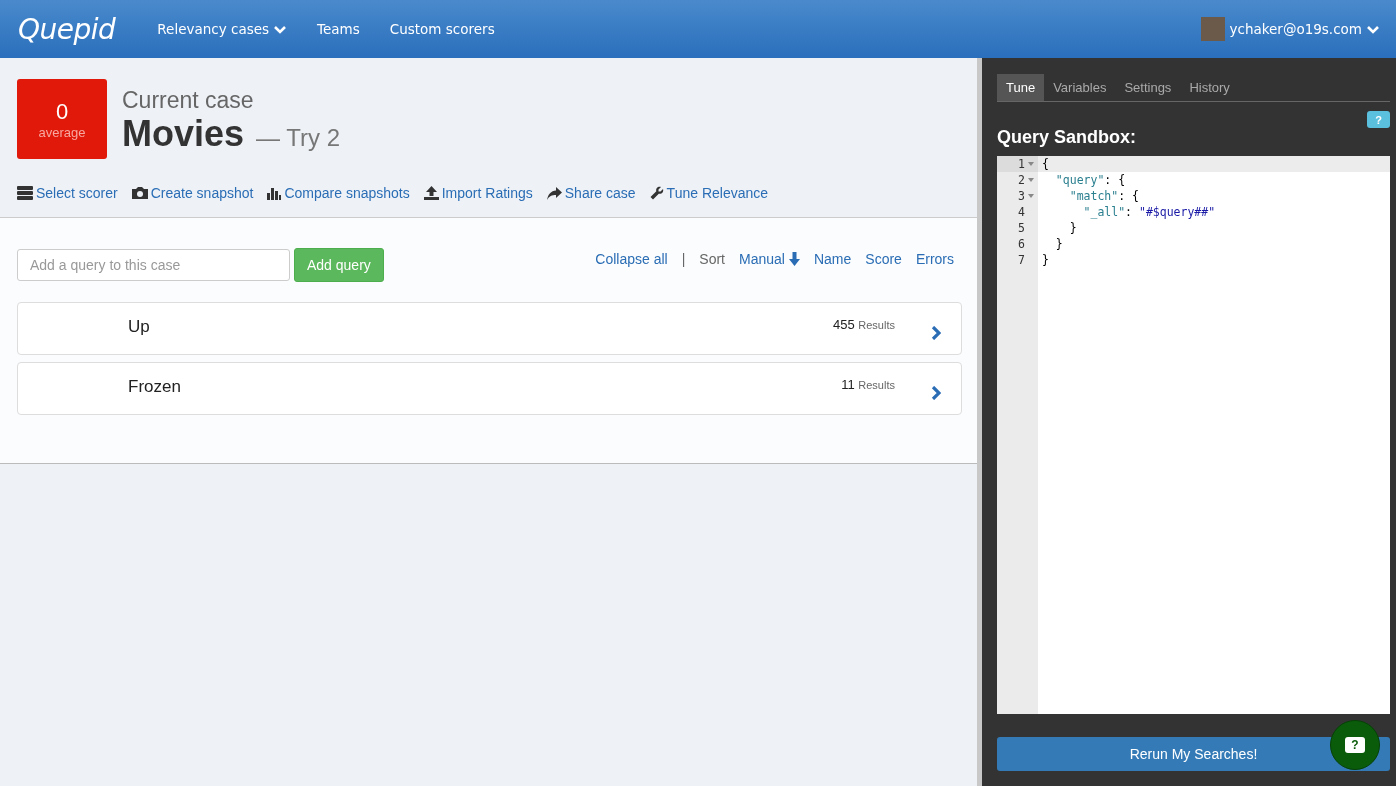  What do you see at coordinates (1021, 87) in the screenshot?
I see `panel-tab: Tune` at bounding box center [1021, 87].